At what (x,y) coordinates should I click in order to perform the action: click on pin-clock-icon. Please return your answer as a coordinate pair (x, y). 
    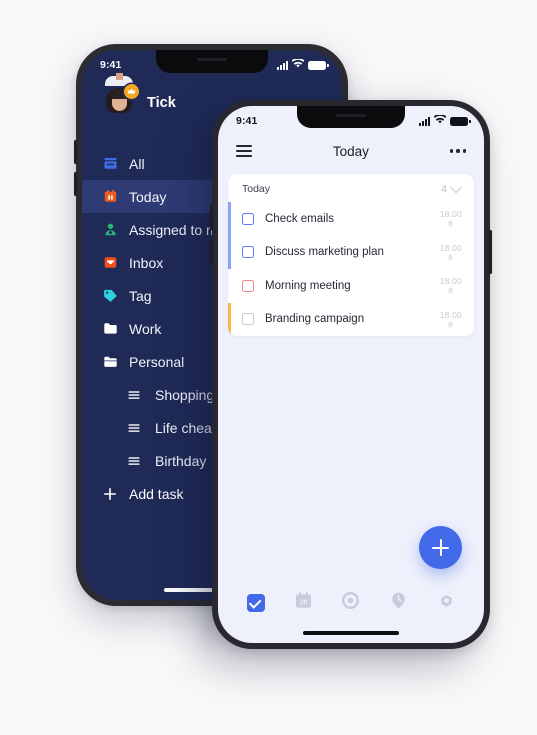
    Looking at the image, I should click on (398, 603).